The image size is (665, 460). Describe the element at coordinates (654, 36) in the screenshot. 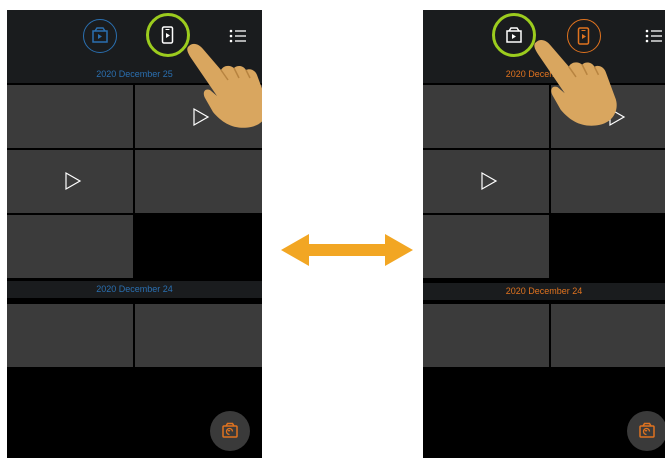

I see `list-menu-icon` at that location.